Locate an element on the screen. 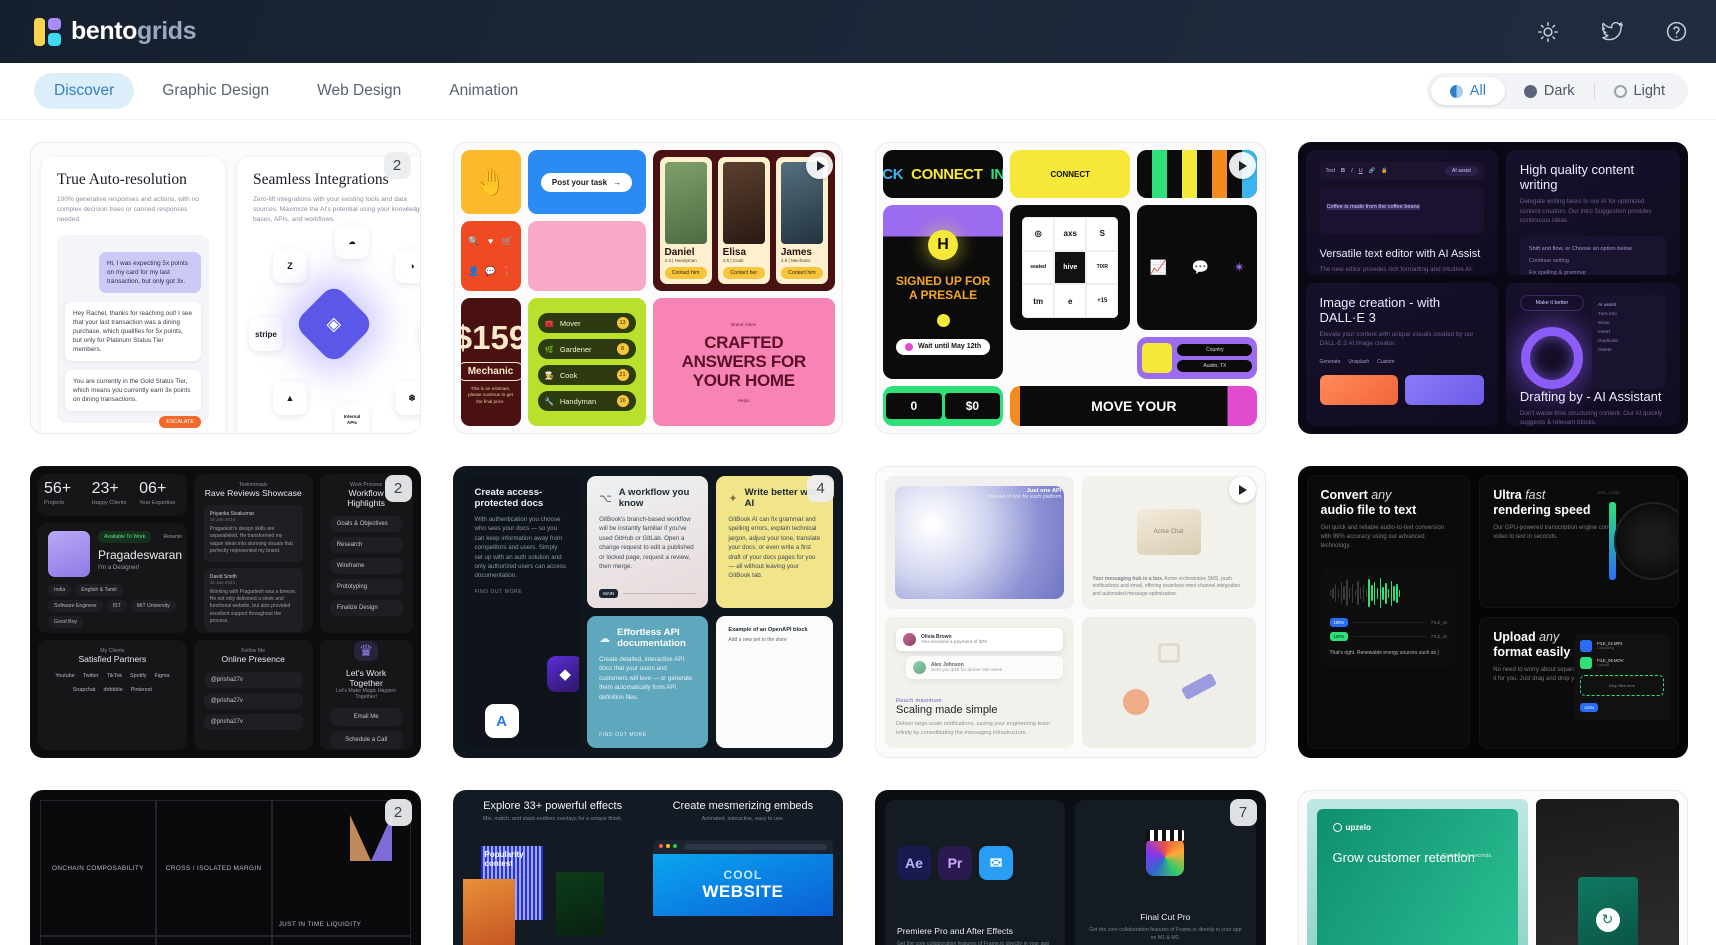  ai-assist-chip: AI assist is located at coordinates (1461, 171).